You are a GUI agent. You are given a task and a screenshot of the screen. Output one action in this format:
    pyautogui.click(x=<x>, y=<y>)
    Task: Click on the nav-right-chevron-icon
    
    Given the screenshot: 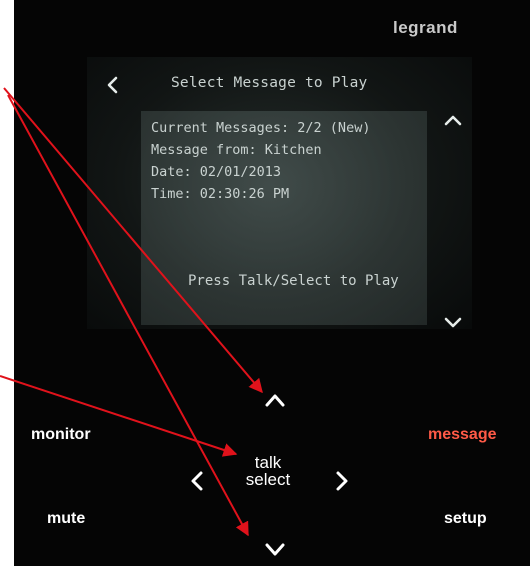 What is the action you would take?
    pyautogui.click(x=342, y=481)
    